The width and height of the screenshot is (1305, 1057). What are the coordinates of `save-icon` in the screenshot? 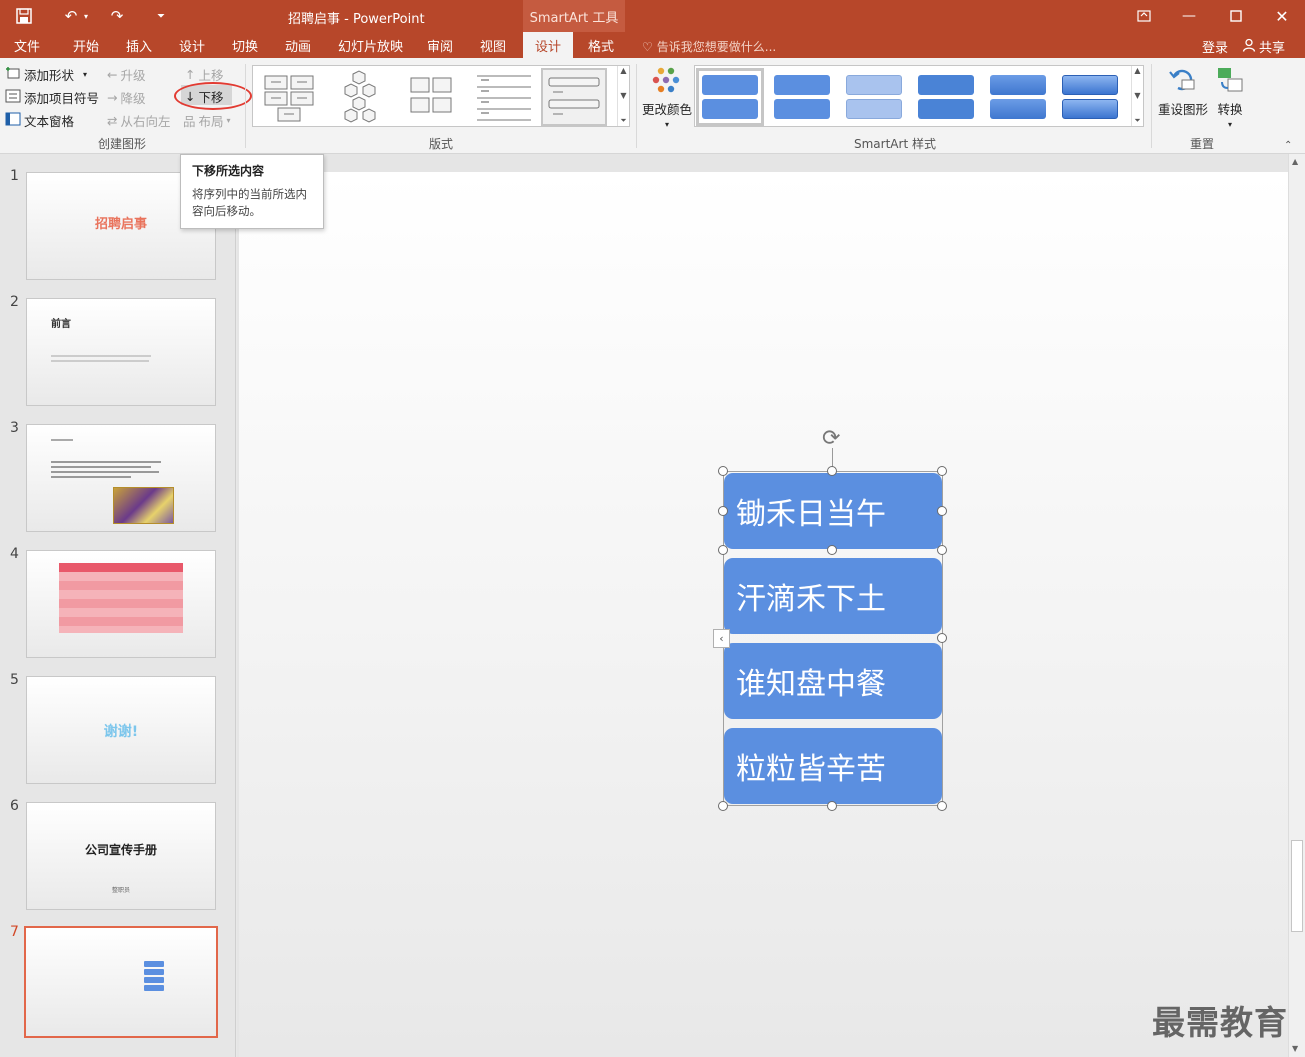 It's located at (24, 16).